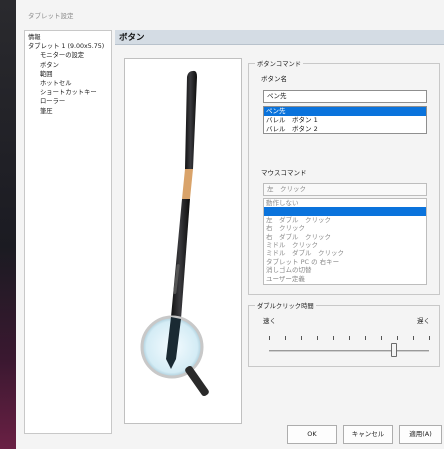 This screenshot has width=444, height=449. Describe the element at coordinates (312, 434) in the screenshot. I see `ok-button: OK` at that location.